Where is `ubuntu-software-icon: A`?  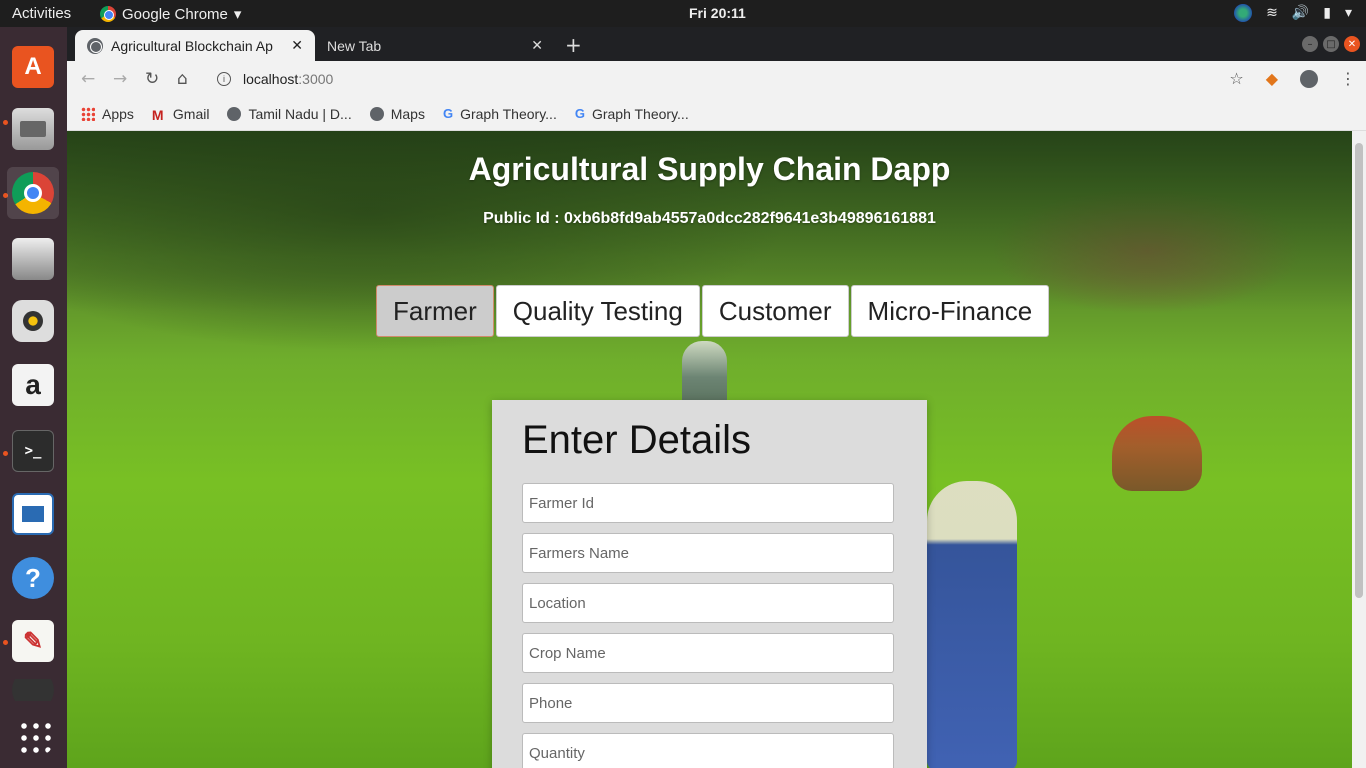 ubuntu-software-icon: A is located at coordinates (33, 67).